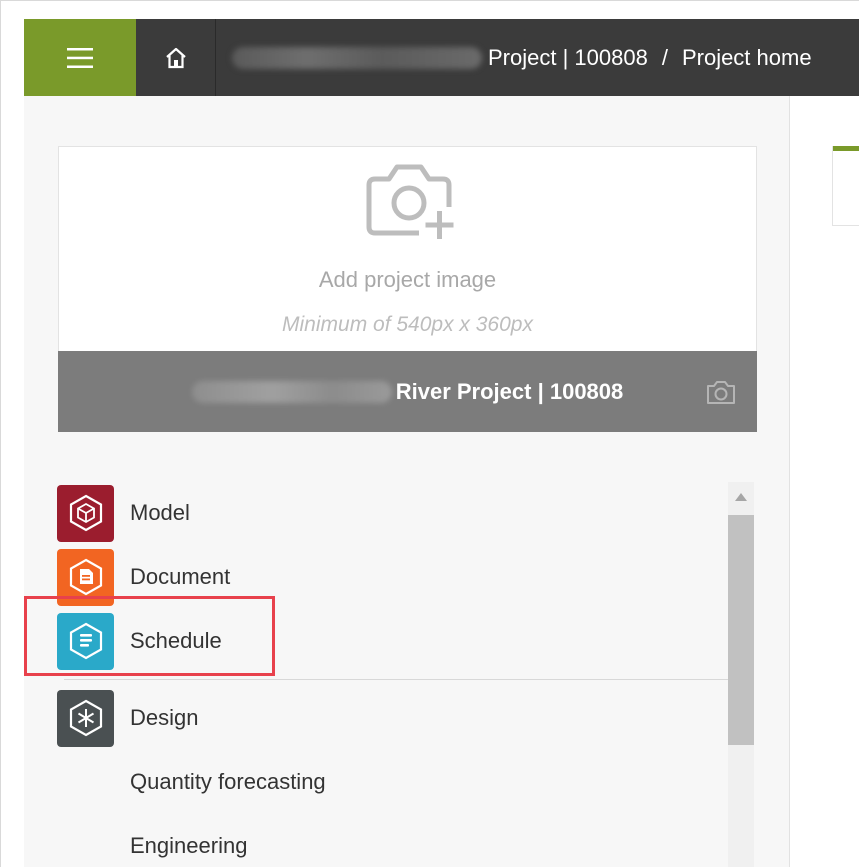 The width and height of the screenshot is (859, 867). What do you see at coordinates (189, 845) in the screenshot?
I see `module-label: Engineering` at bounding box center [189, 845].